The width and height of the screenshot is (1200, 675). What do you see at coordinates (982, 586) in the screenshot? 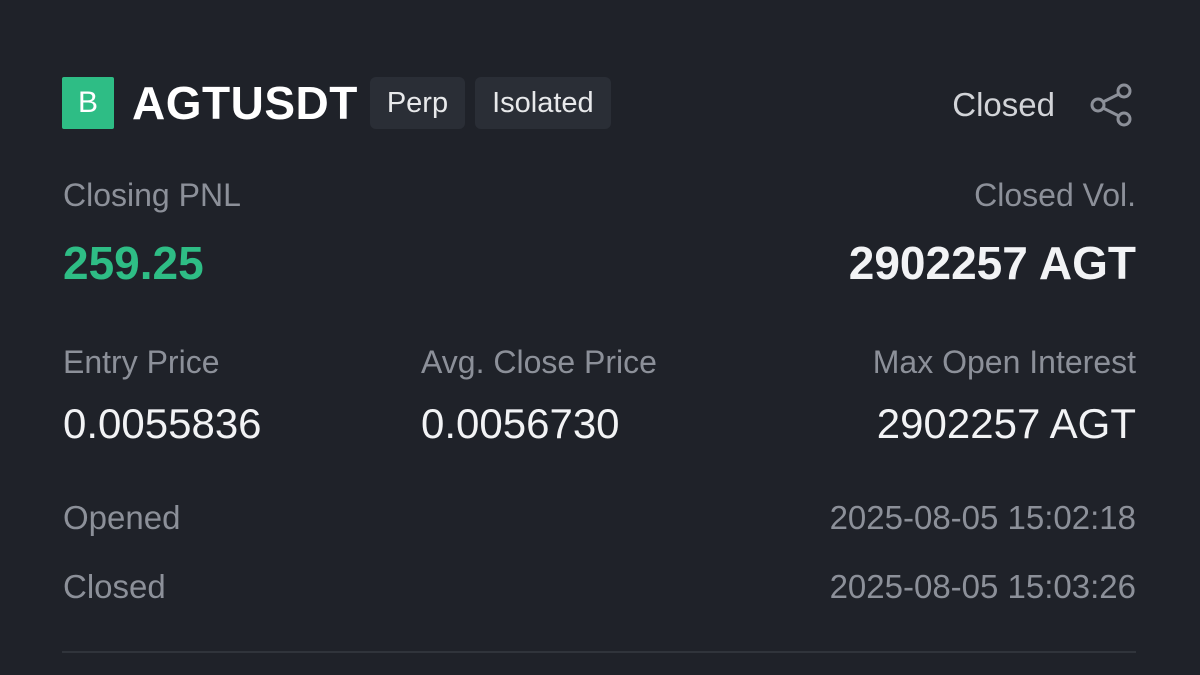
I see `closed-time: 2025-08-05 15:03:26` at bounding box center [982, 586].